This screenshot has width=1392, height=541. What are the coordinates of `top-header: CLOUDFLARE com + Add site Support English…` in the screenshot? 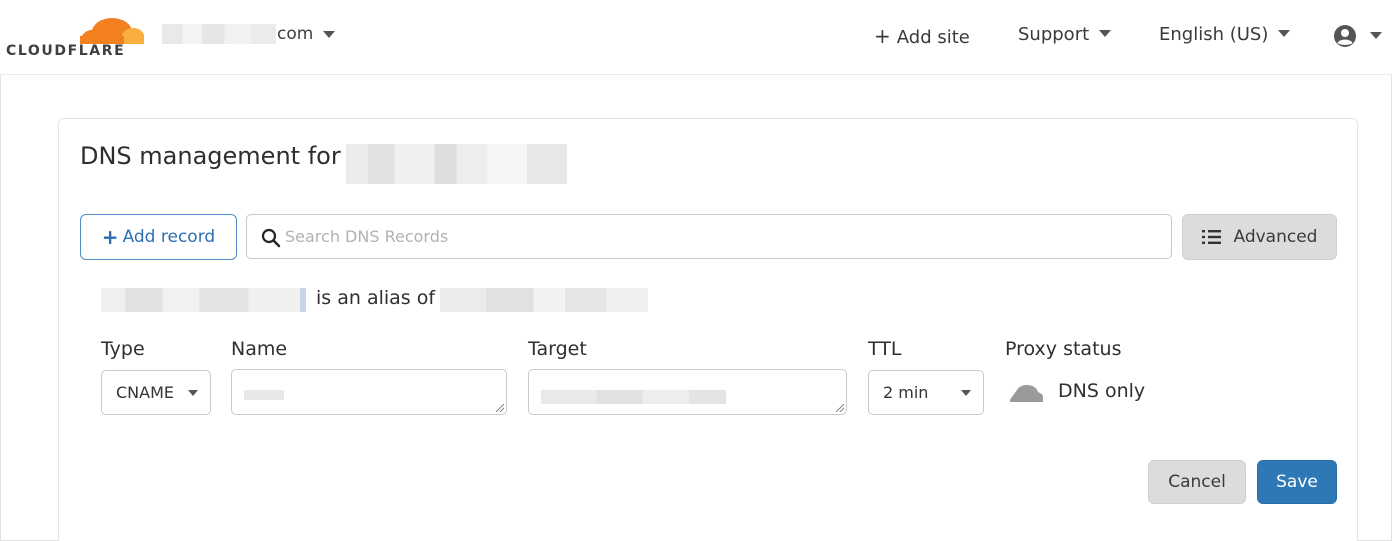 It's located at (696, 37).